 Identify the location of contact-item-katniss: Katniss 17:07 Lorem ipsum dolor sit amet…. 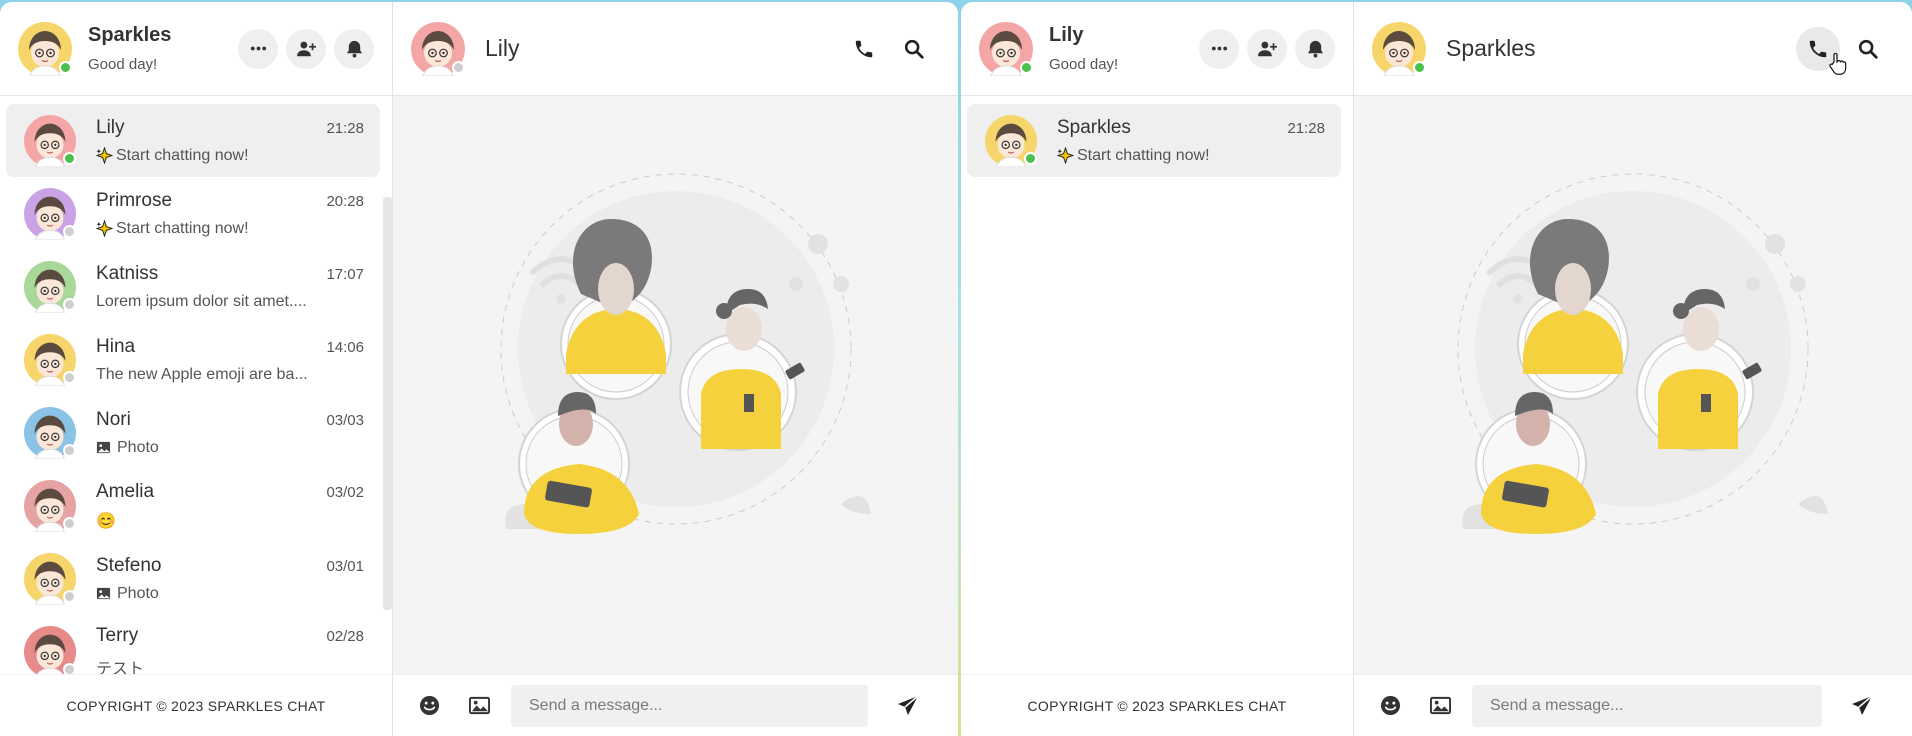
(193, 286).